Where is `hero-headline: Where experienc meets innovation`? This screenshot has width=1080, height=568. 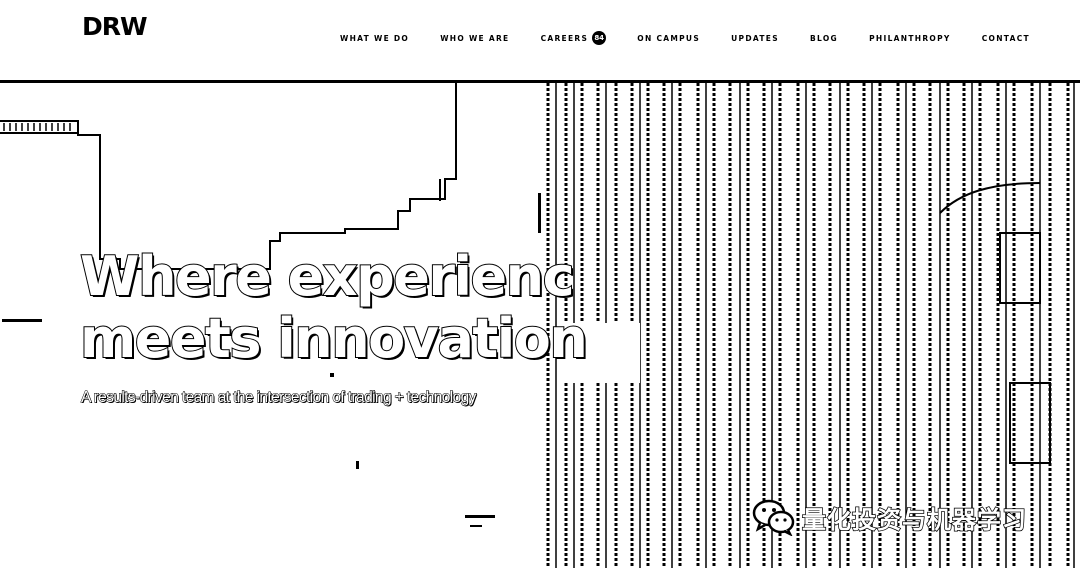 hero-headline: Where experienc meets innovation is located at coordinates (334, 308).